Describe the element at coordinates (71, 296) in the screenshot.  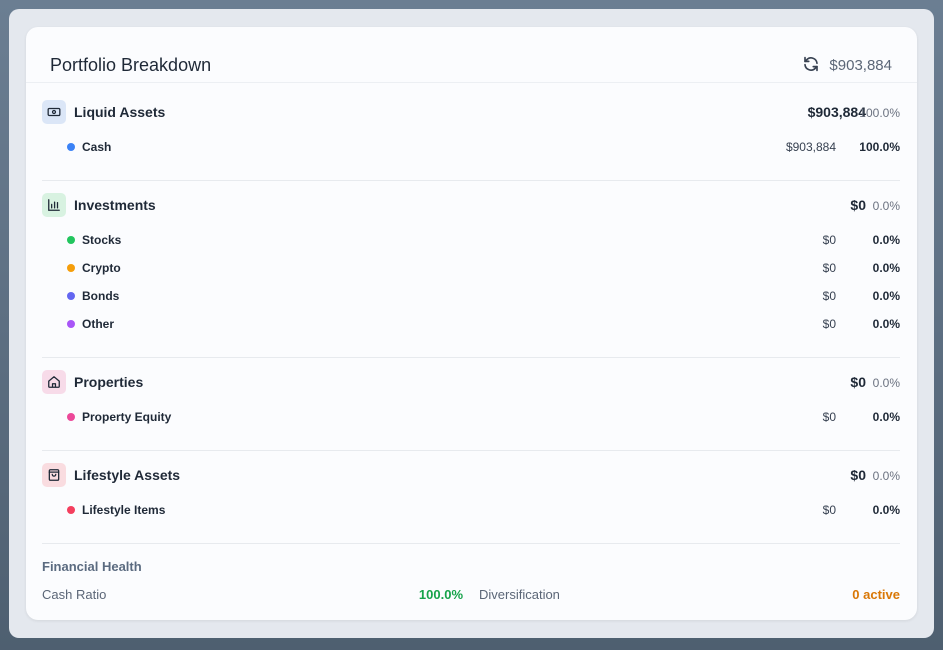
I see `bonds-dot` at that location.